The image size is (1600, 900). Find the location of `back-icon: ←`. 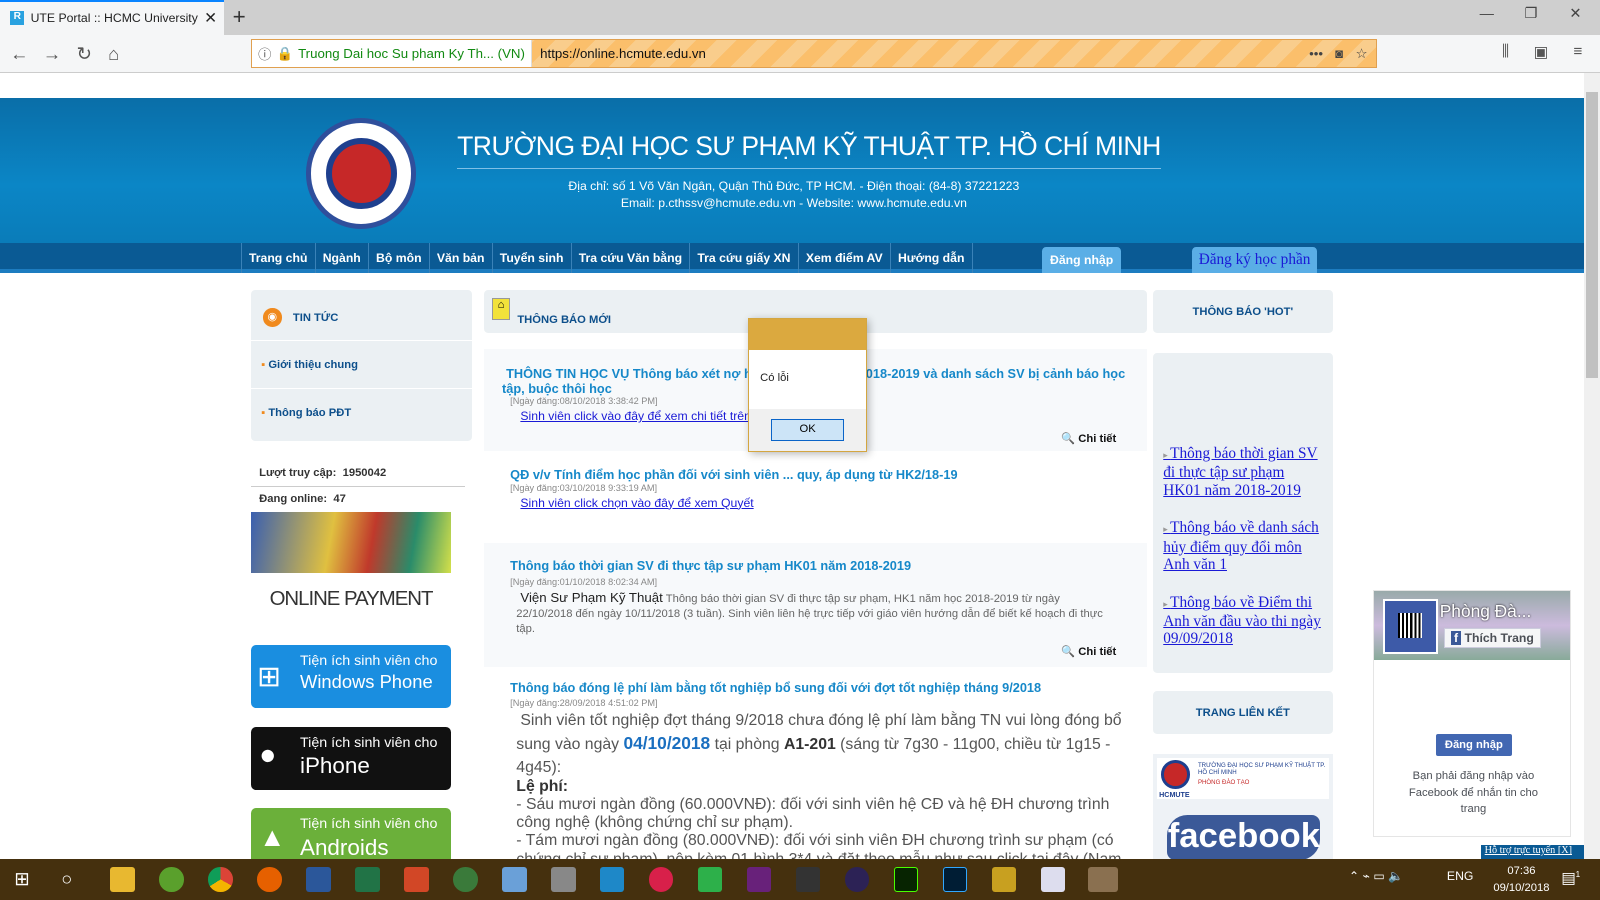

back-icon: ← is located at coordinates (19, 54).